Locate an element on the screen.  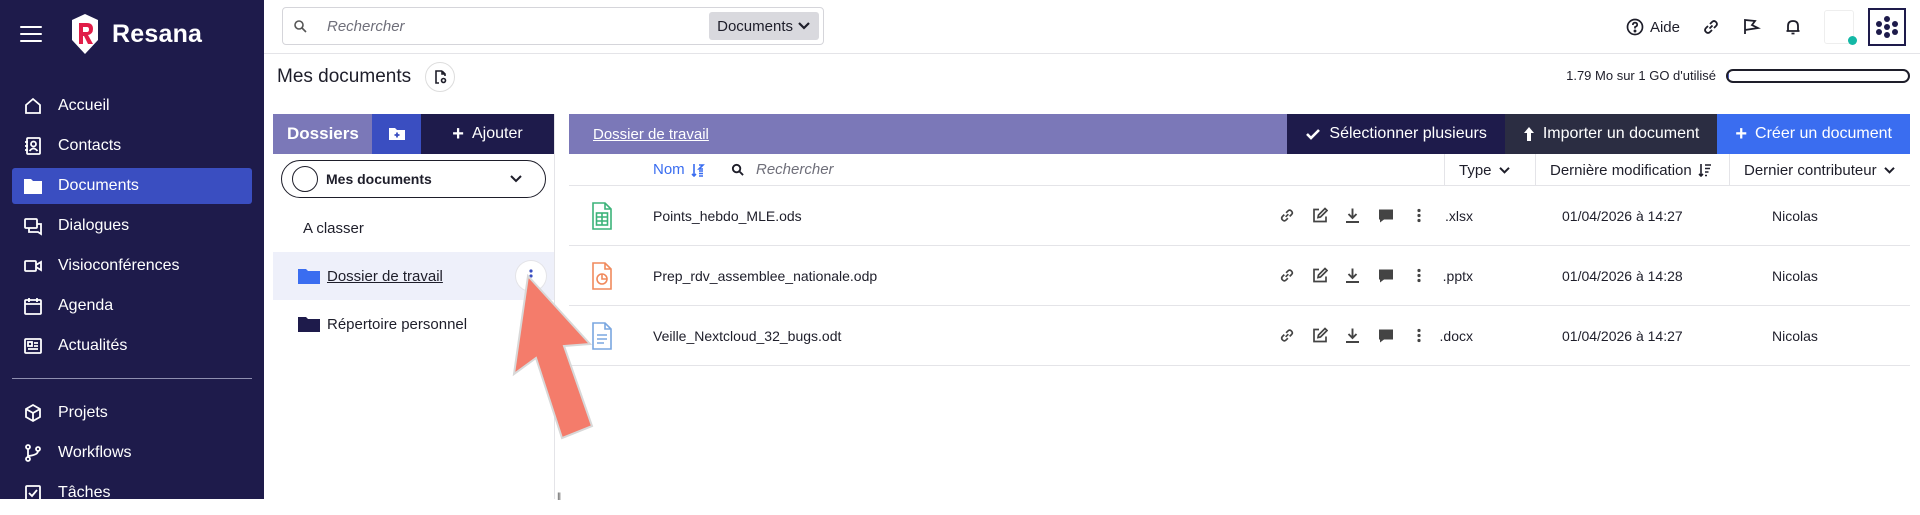
notifications-button is located at coordinates (1793, 27).